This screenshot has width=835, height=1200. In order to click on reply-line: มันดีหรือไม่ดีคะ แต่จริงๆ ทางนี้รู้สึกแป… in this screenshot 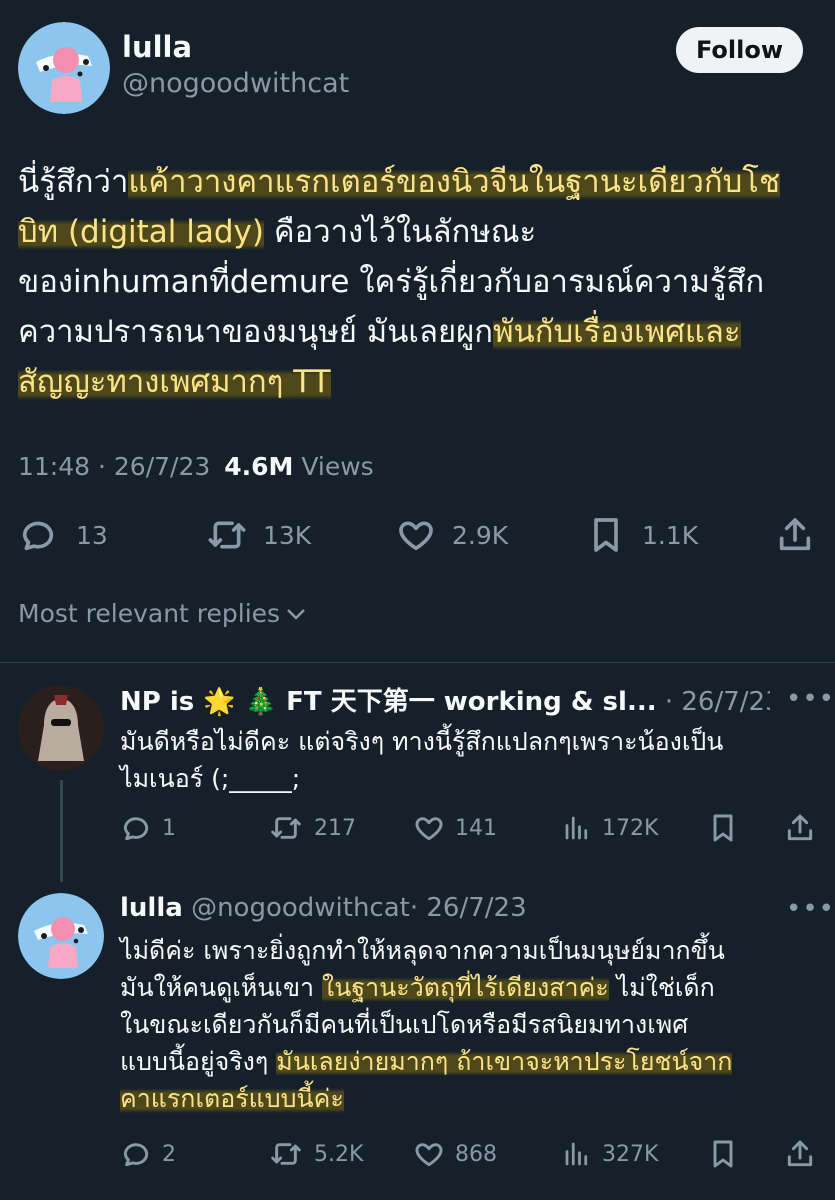, I will do `click(470, 741)`.